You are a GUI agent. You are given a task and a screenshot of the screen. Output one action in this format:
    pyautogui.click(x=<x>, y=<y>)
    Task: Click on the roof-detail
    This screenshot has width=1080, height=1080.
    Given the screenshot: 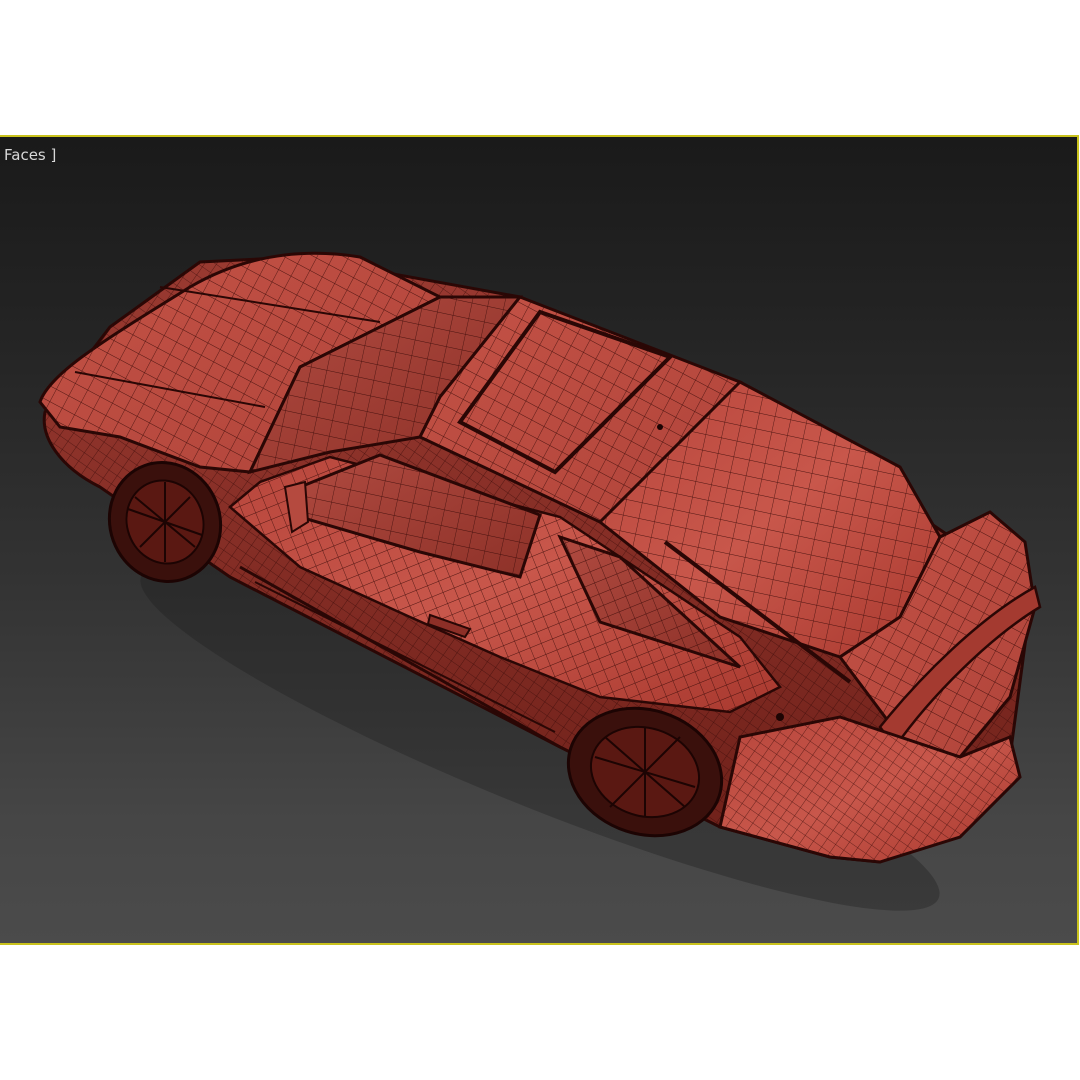 What is the action you would take?
    pyautogui.click(x=660, y=427)
    